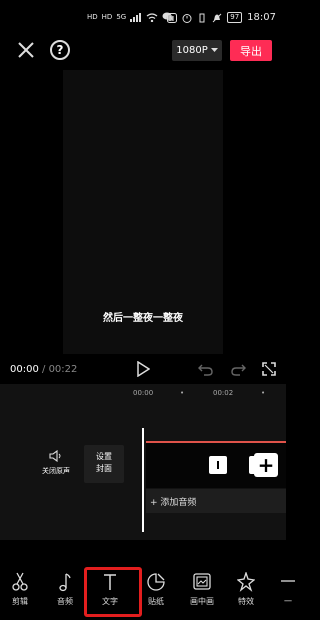 Image resolution: width=320 pixels, height=620 pixels. What do you see at coordinates (202, 601) in the screenshot?
I see `tool-label: 画中画` at bounding box center [202, 601].